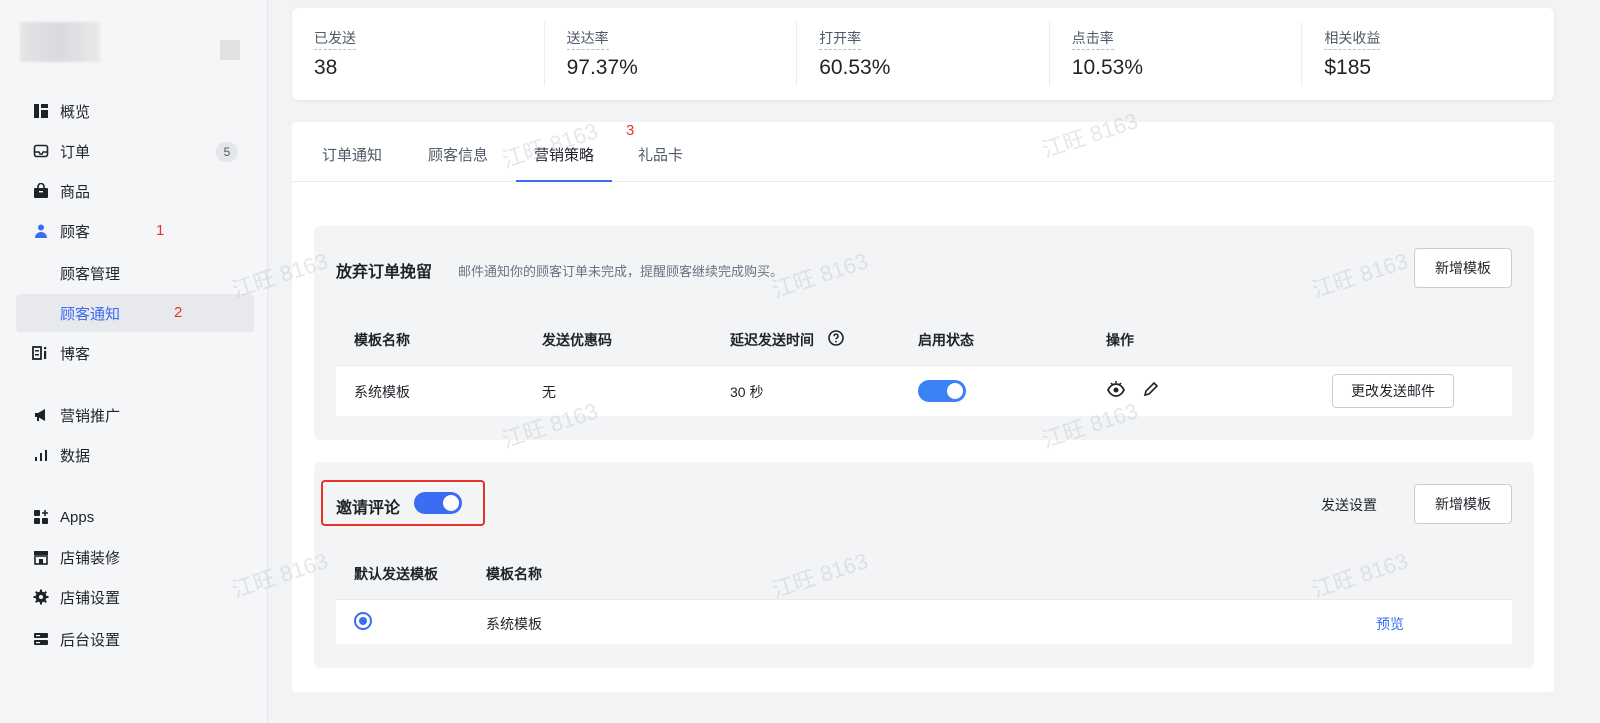  I want to click on sidebar-item-marketing: 营销推广, so click(135, 415).